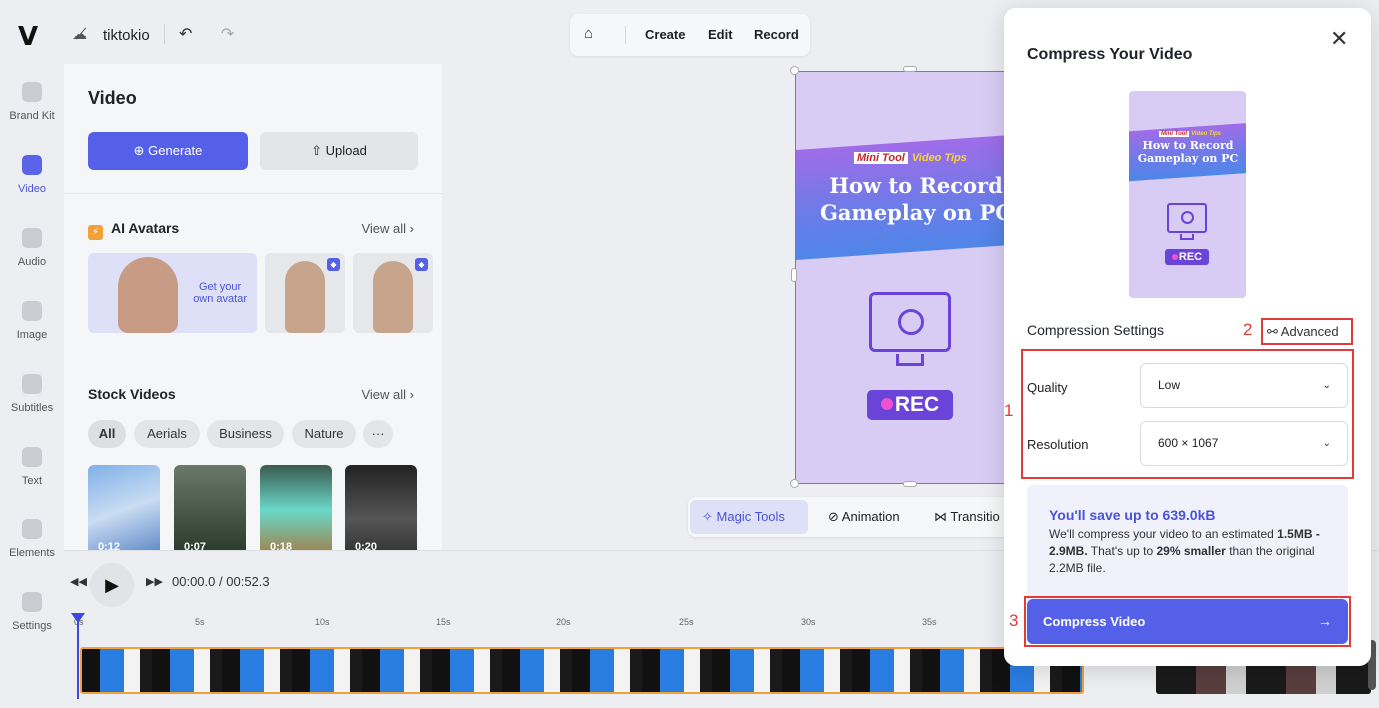 This screenshot has height=708, width=1379. I want to click on total-time: 00:52.3, so click(248, 581).